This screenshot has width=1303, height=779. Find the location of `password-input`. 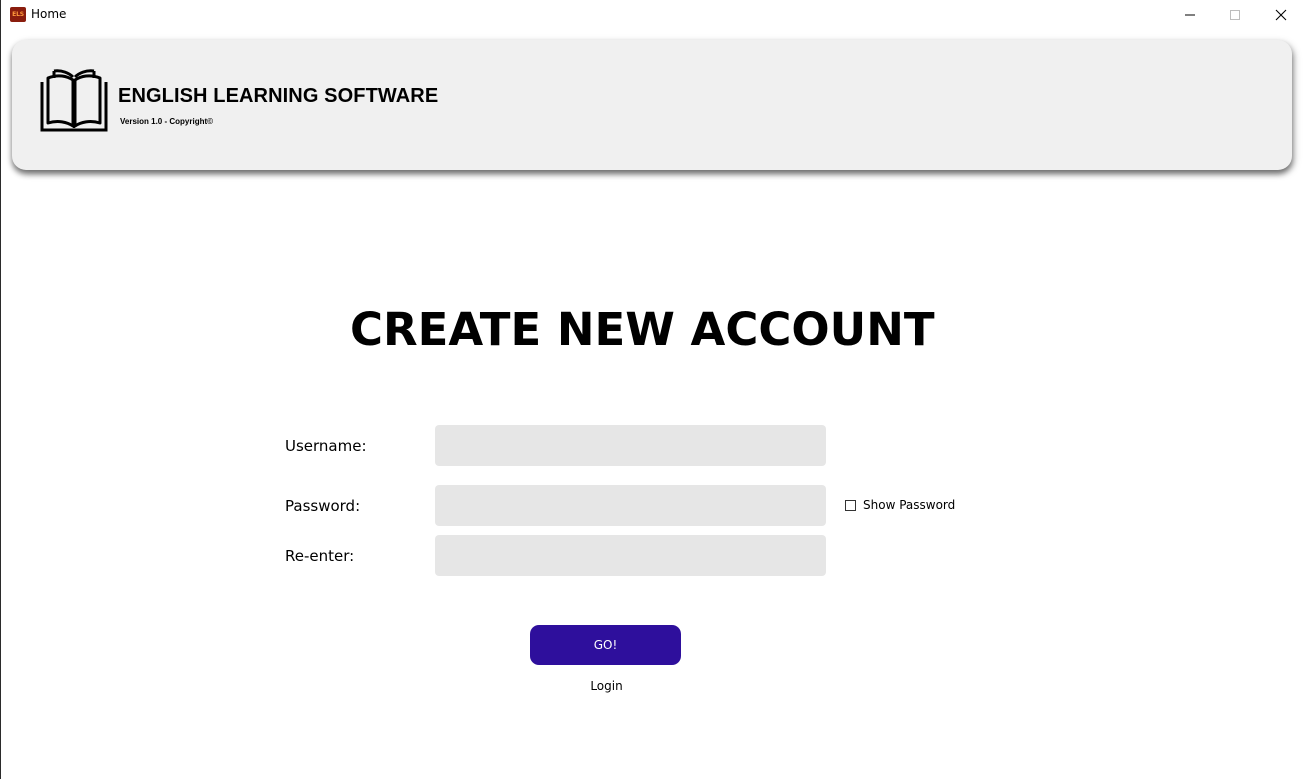

password-input is located at coordinates (630, 505).